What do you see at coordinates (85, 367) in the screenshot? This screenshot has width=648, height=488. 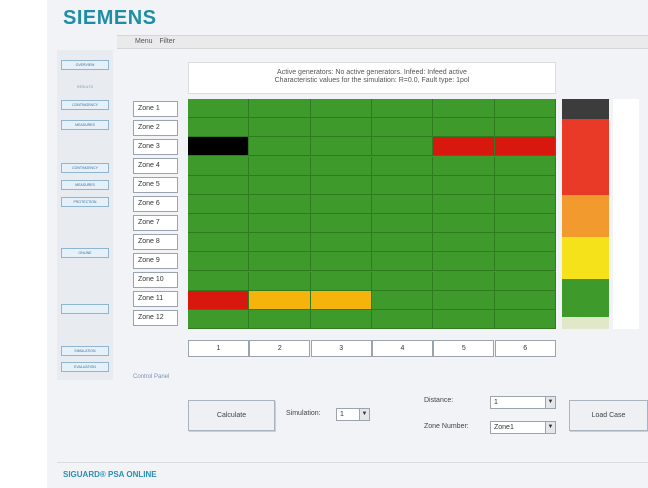 I see `sidebar-button: EVALUATION` at bounding box center [85, 367].